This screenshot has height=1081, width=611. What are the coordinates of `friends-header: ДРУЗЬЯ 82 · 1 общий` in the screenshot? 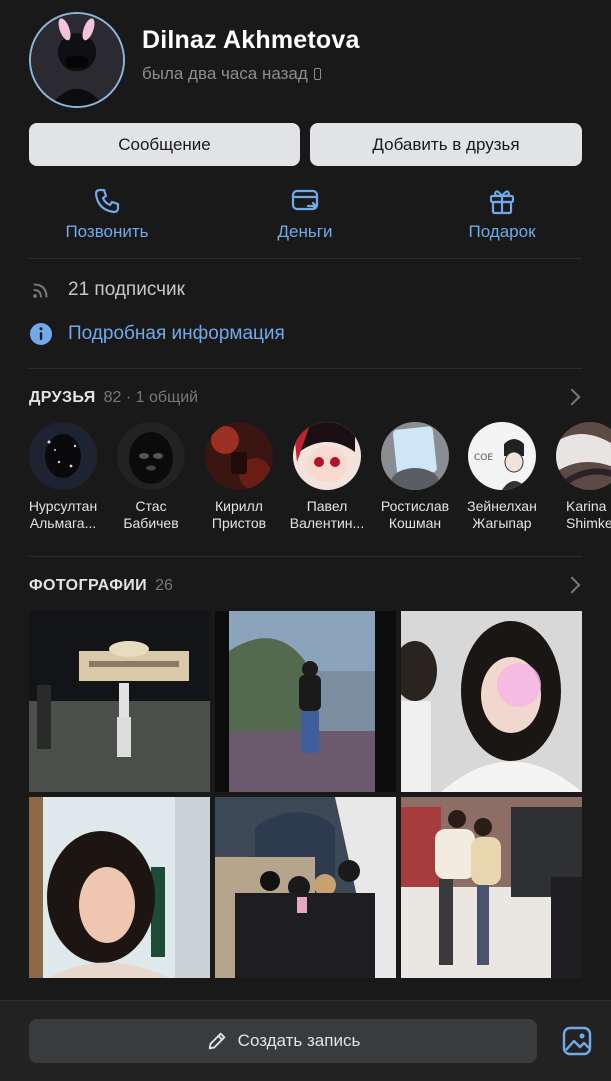 It's located at (113, 398).